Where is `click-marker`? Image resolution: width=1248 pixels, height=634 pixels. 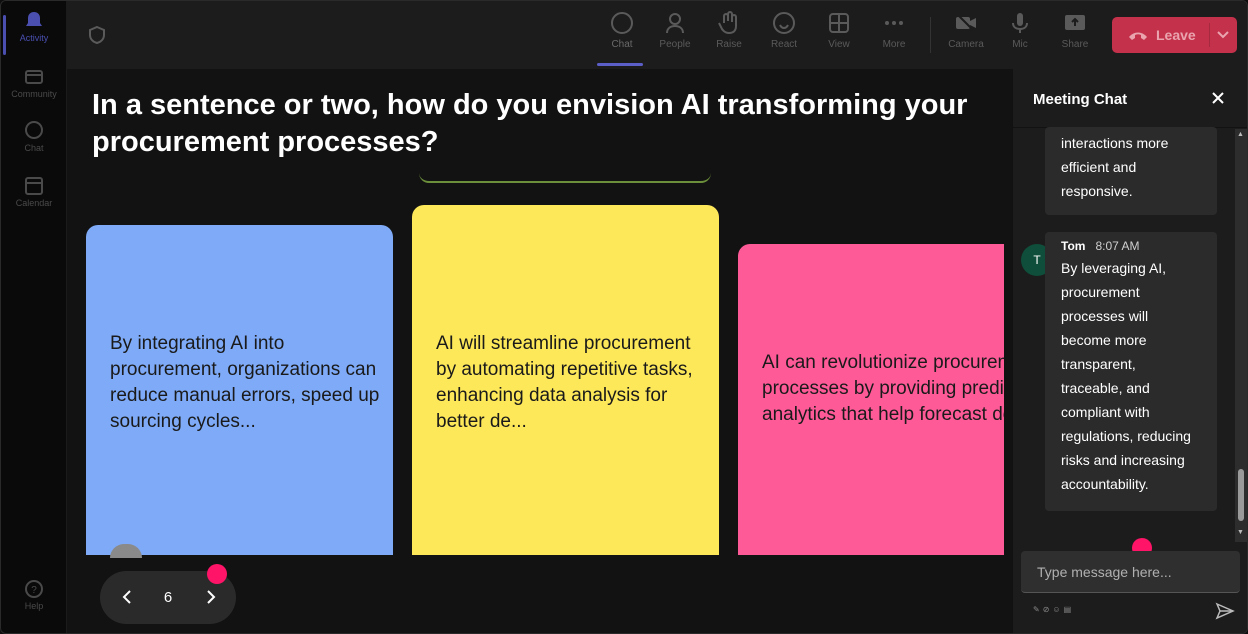 click-marker is located at coordinates (217, 574).